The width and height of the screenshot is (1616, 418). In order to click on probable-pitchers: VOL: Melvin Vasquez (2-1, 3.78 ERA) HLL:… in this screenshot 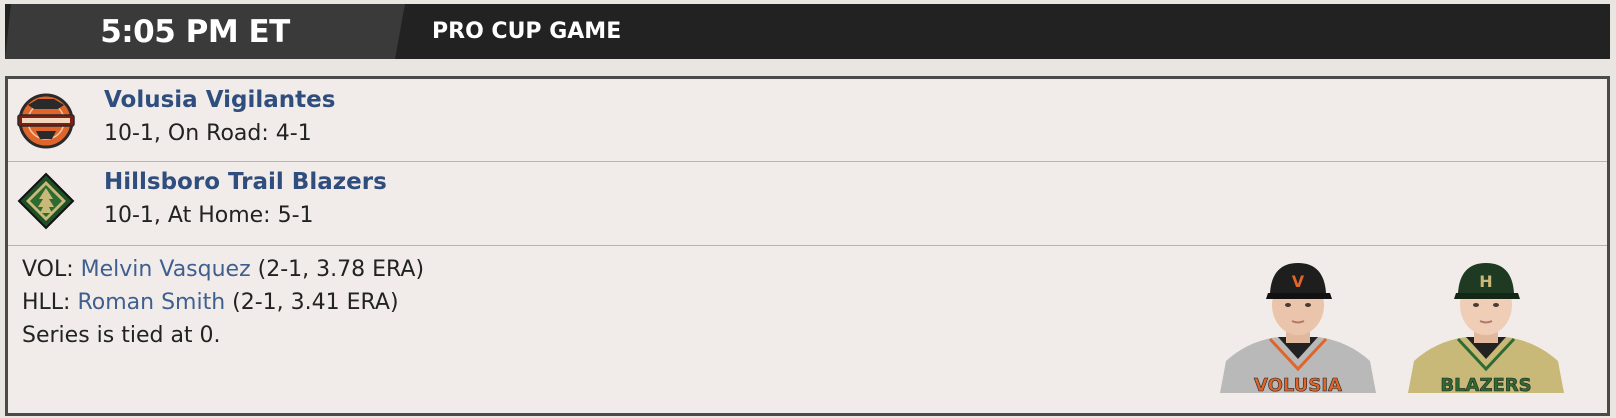, I will do `click(223, 302)`.